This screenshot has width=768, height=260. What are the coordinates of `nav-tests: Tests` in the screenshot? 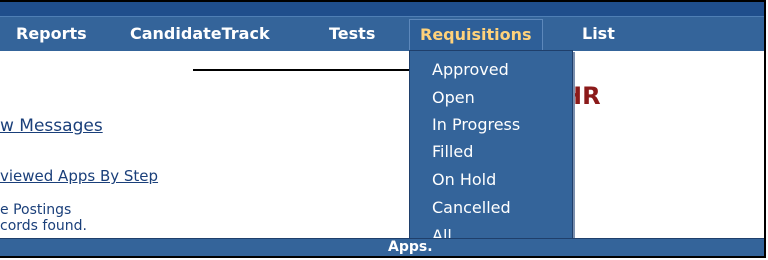 It's located at (352, 34).